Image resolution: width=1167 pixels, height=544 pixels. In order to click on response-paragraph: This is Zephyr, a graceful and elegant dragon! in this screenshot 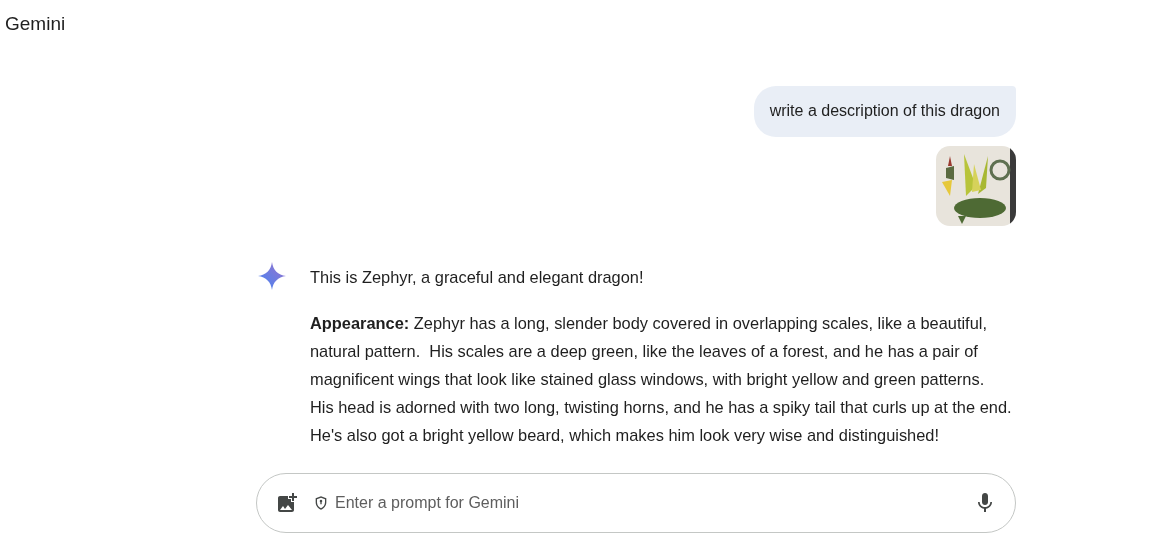, I will do `click(477, 277)`.